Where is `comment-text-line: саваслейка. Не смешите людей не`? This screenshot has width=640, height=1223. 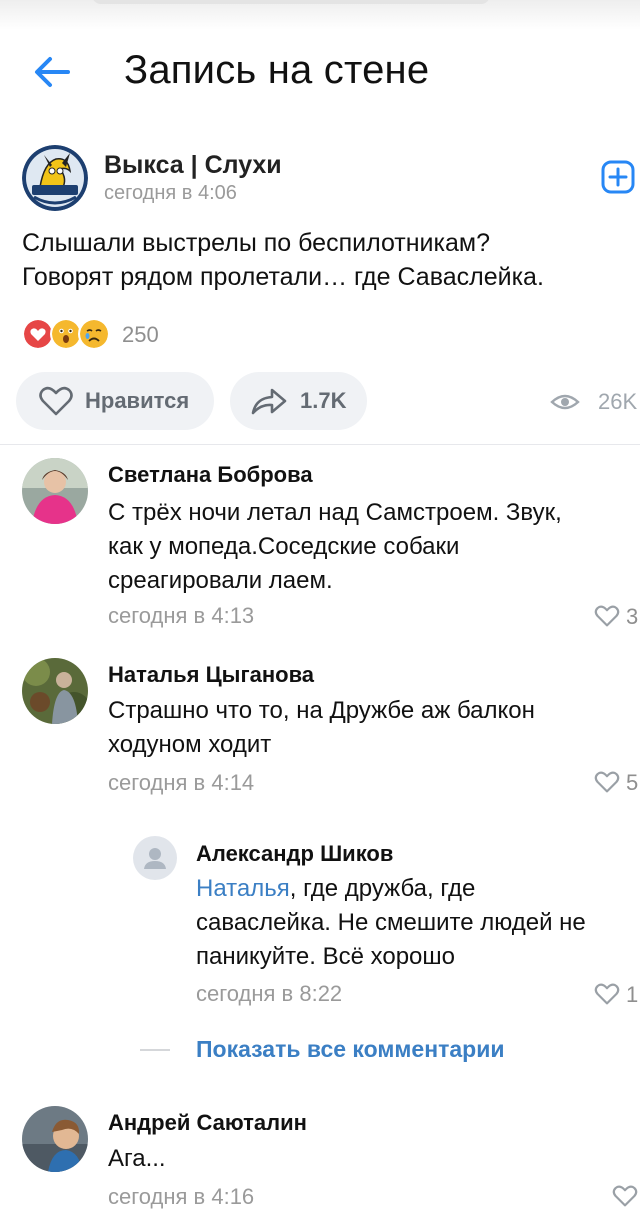 comment-text-line: саваслейка. Не смешите людей не is located at coordinates (391, 922).